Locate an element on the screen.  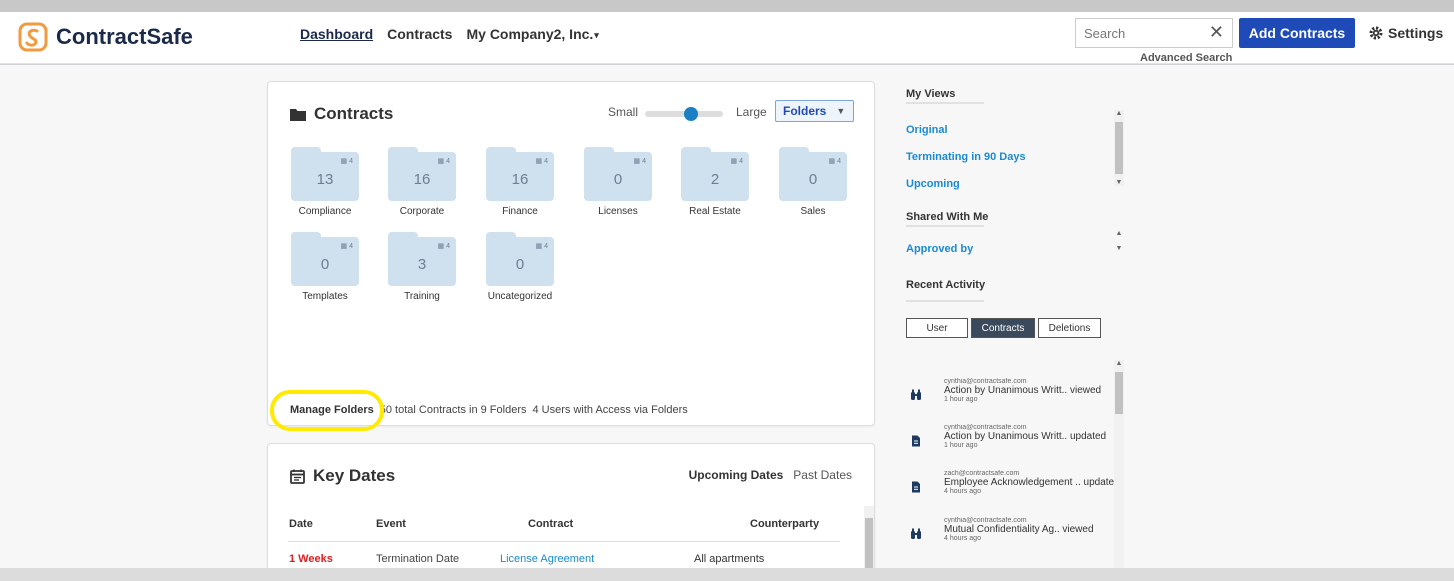
clear-search-icon: ✕ is located at coordinates (1216, 32).